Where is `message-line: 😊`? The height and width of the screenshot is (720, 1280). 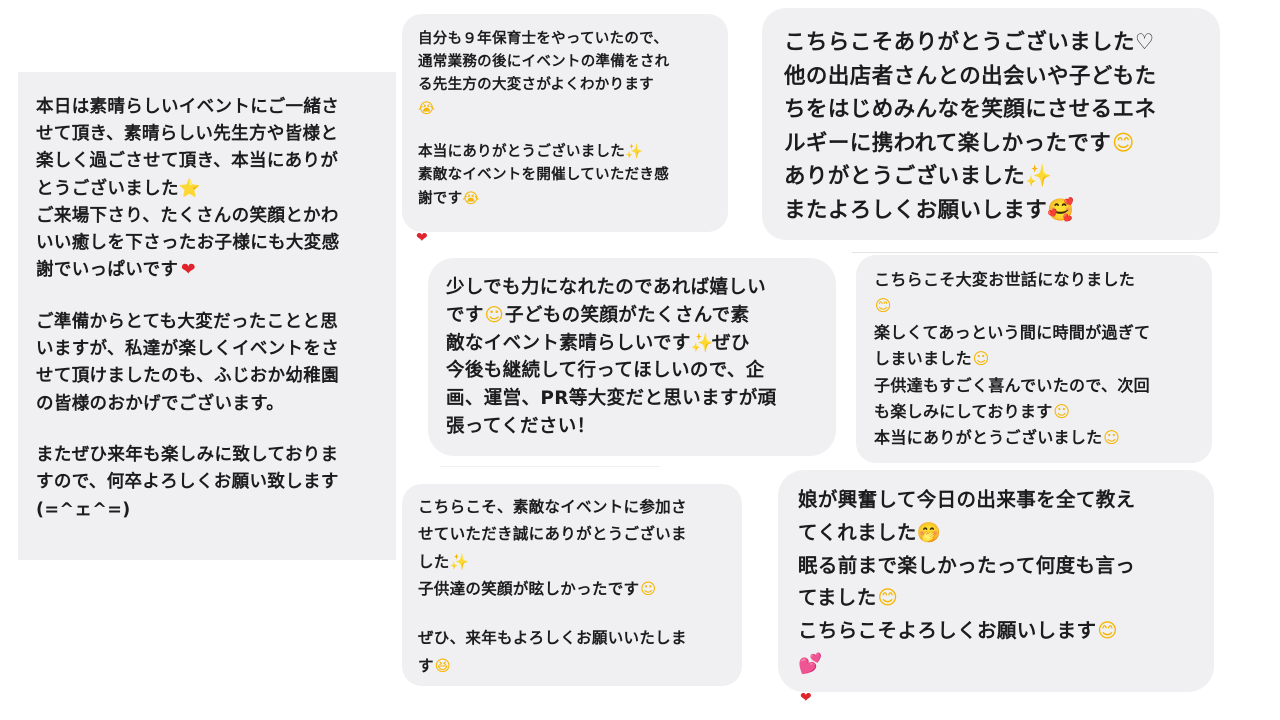
message-line: 😊 is located at coordinates (1037, 306).